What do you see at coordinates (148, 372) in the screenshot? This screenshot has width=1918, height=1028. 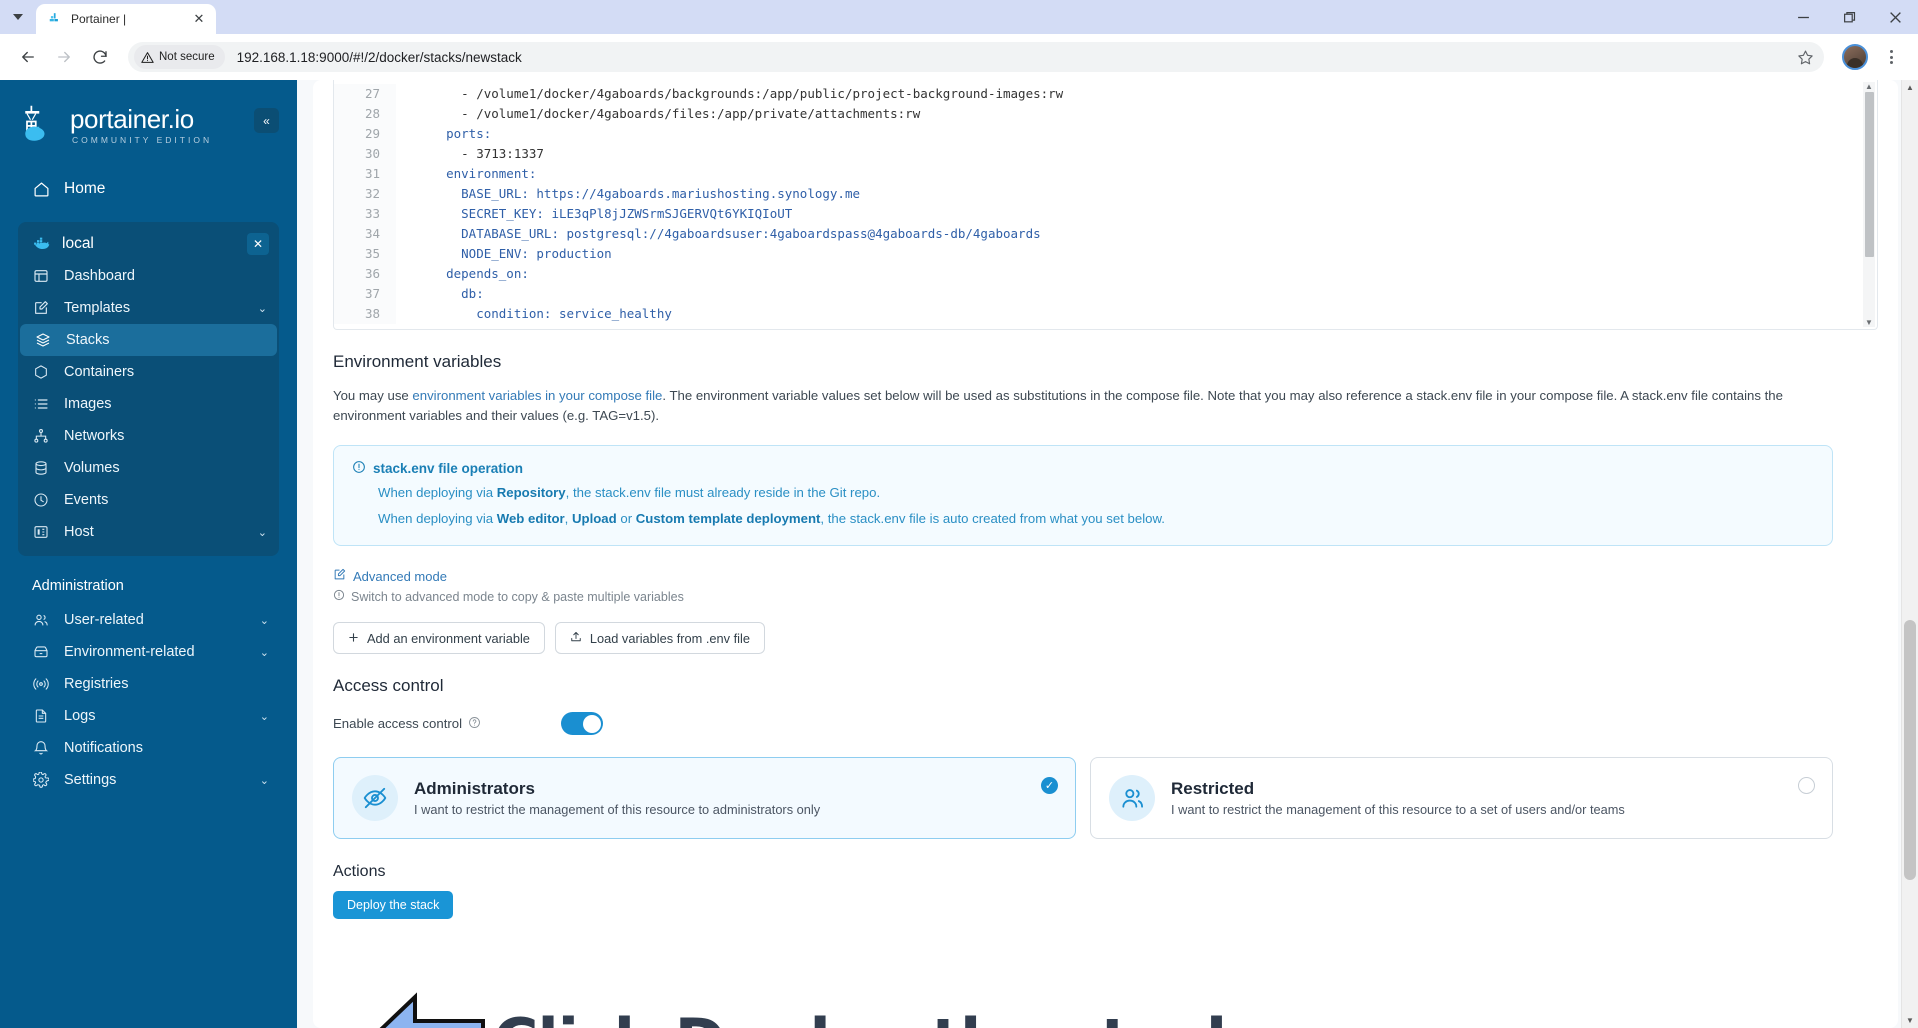 I see `sidebar-item-containers: Containers` at bounding box center [148, 372].